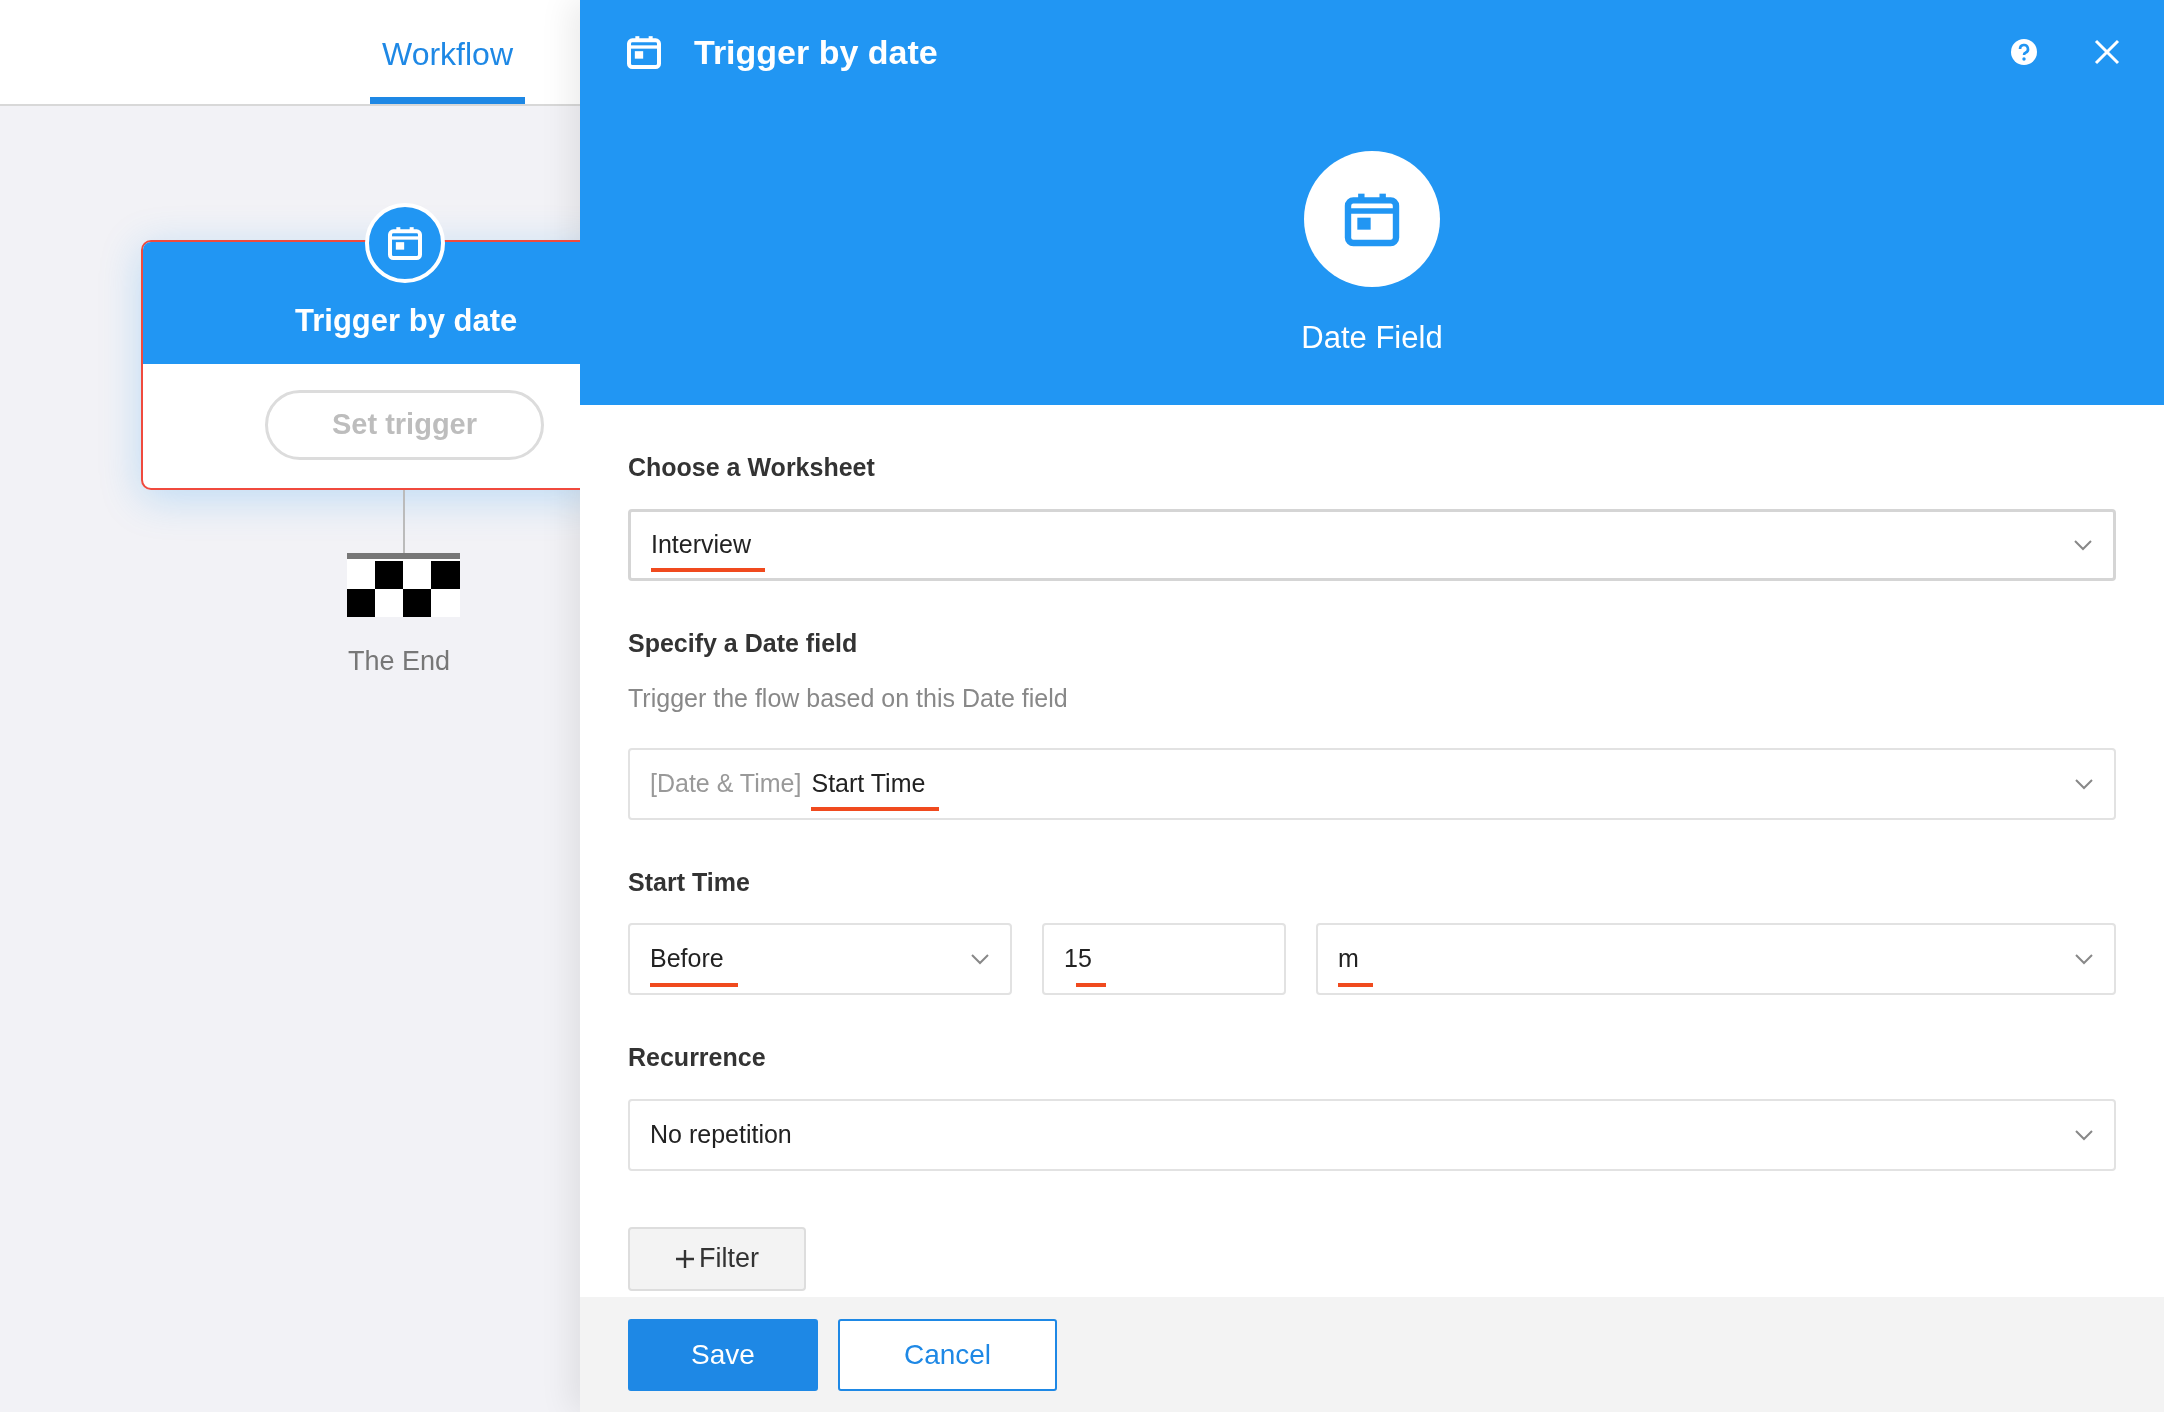 The height and width of the screenshot is (1412, 2164). I want to click on tab: Workflow, so click(447, 52).